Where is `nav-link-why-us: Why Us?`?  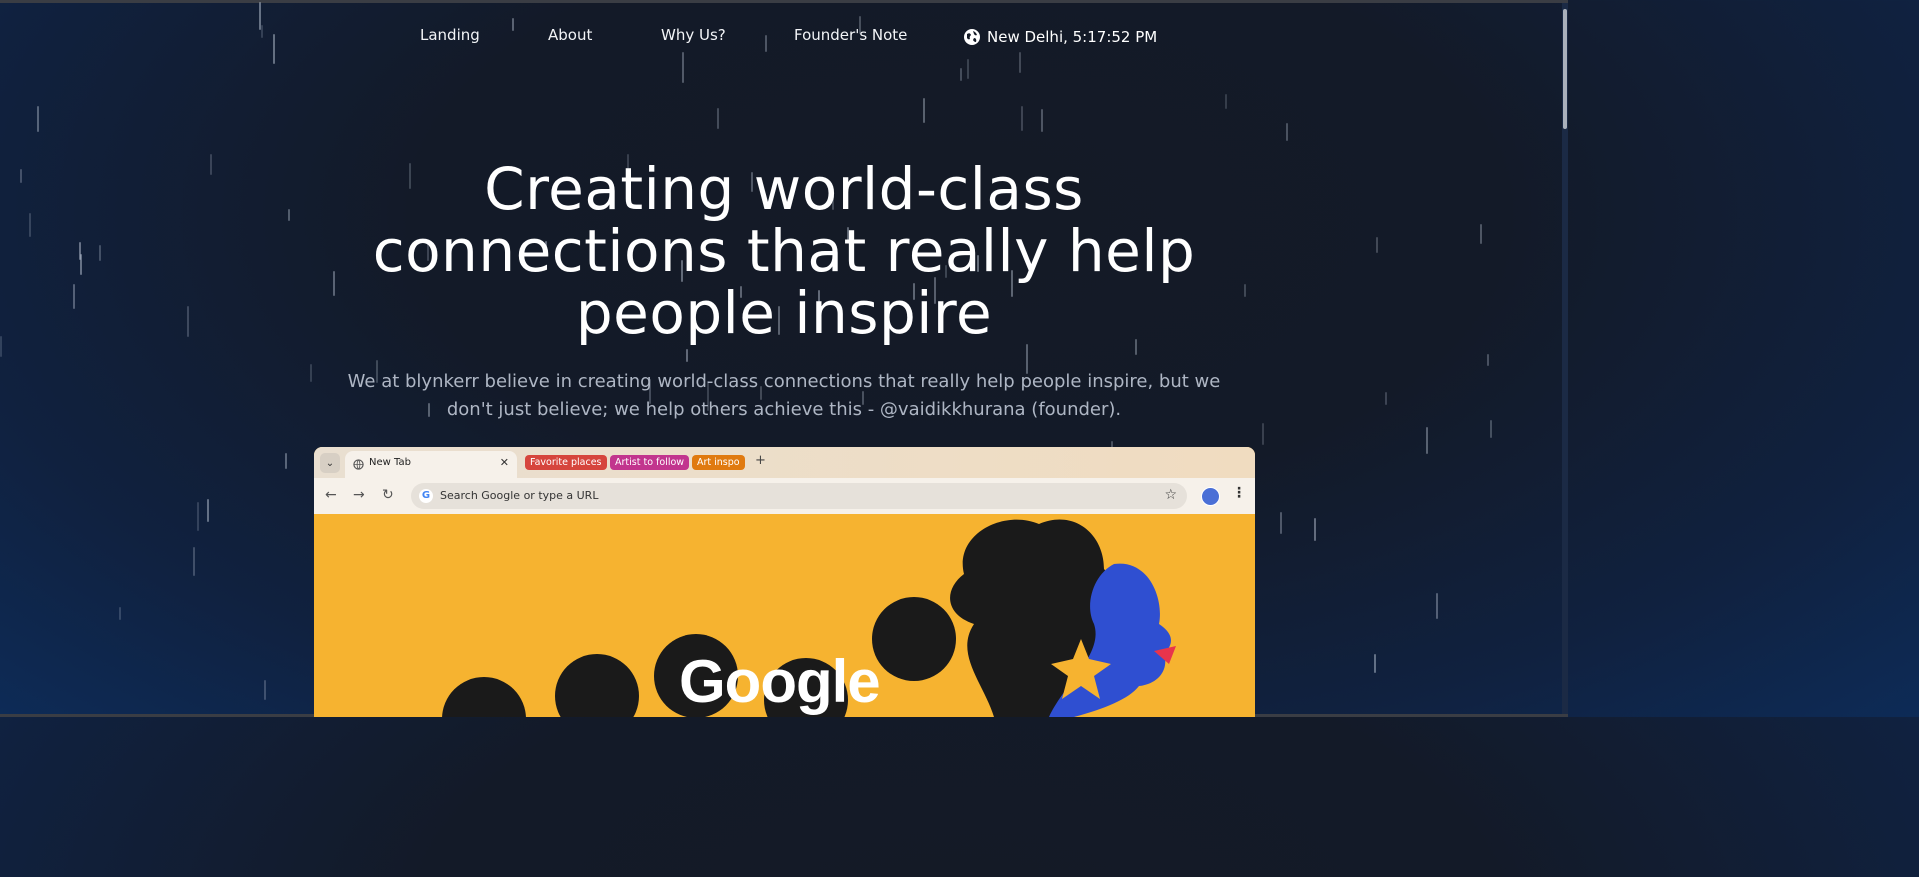
nav-link-why-us: Why Us? is located at coordinates (693, 35).